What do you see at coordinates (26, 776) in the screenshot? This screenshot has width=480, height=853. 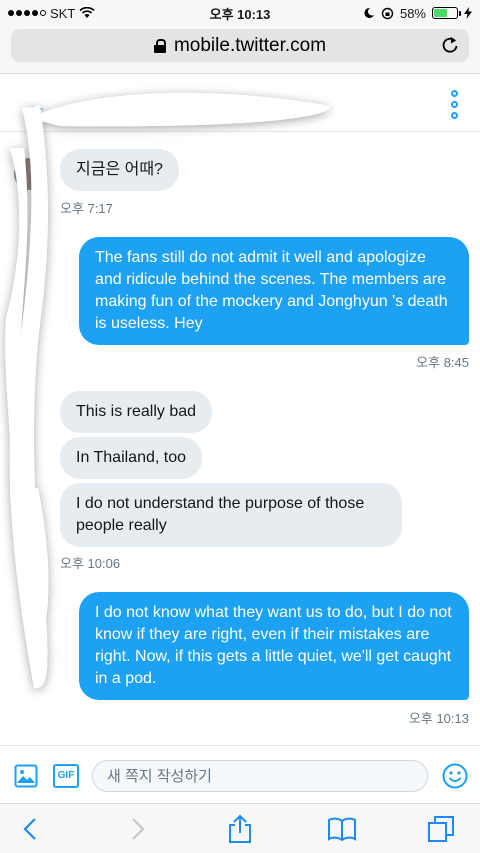 I see `image-upload-icon` at bounding box center [26, 776].